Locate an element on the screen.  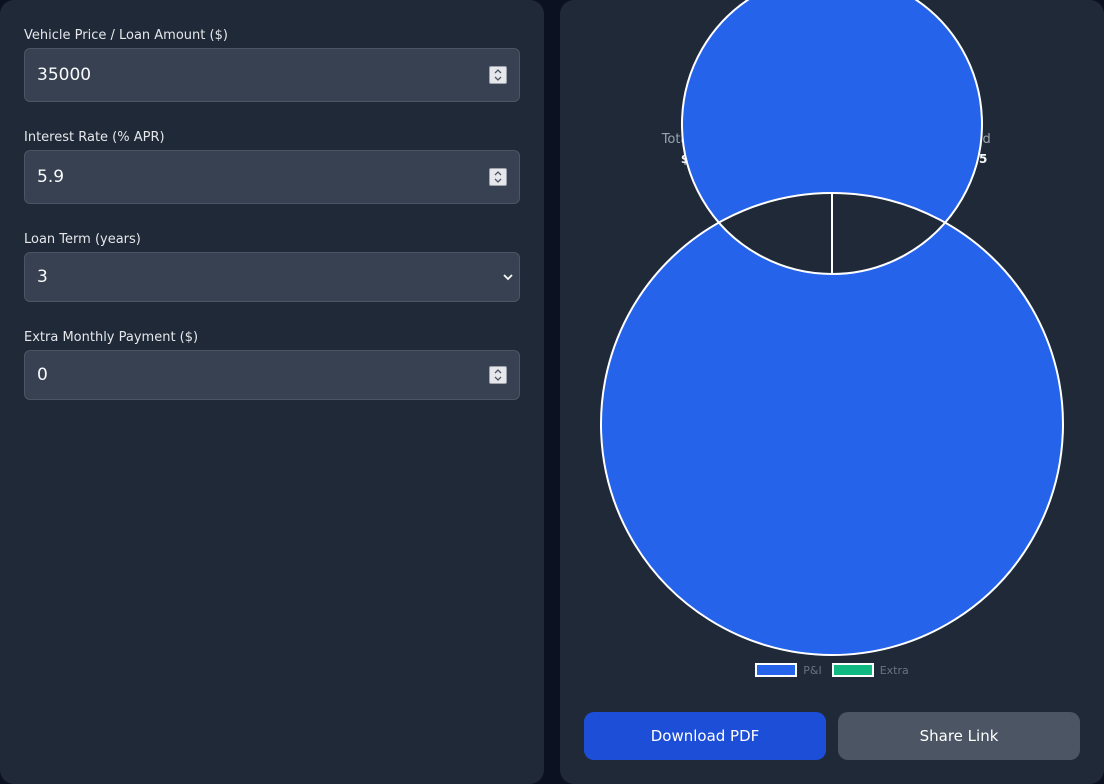
interest-rate-value: 5.9 is located at coordinates (51, 177).